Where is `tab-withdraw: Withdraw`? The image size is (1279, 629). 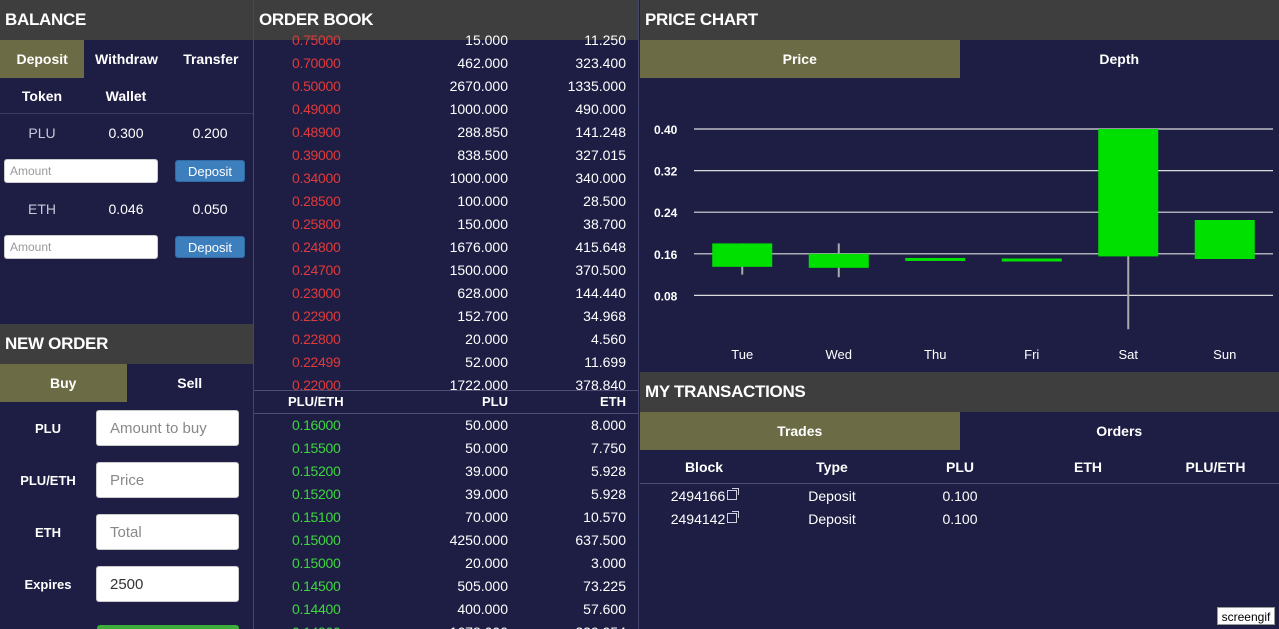 tab-withdraw: Withdraw is located at coordinates (126, 59).